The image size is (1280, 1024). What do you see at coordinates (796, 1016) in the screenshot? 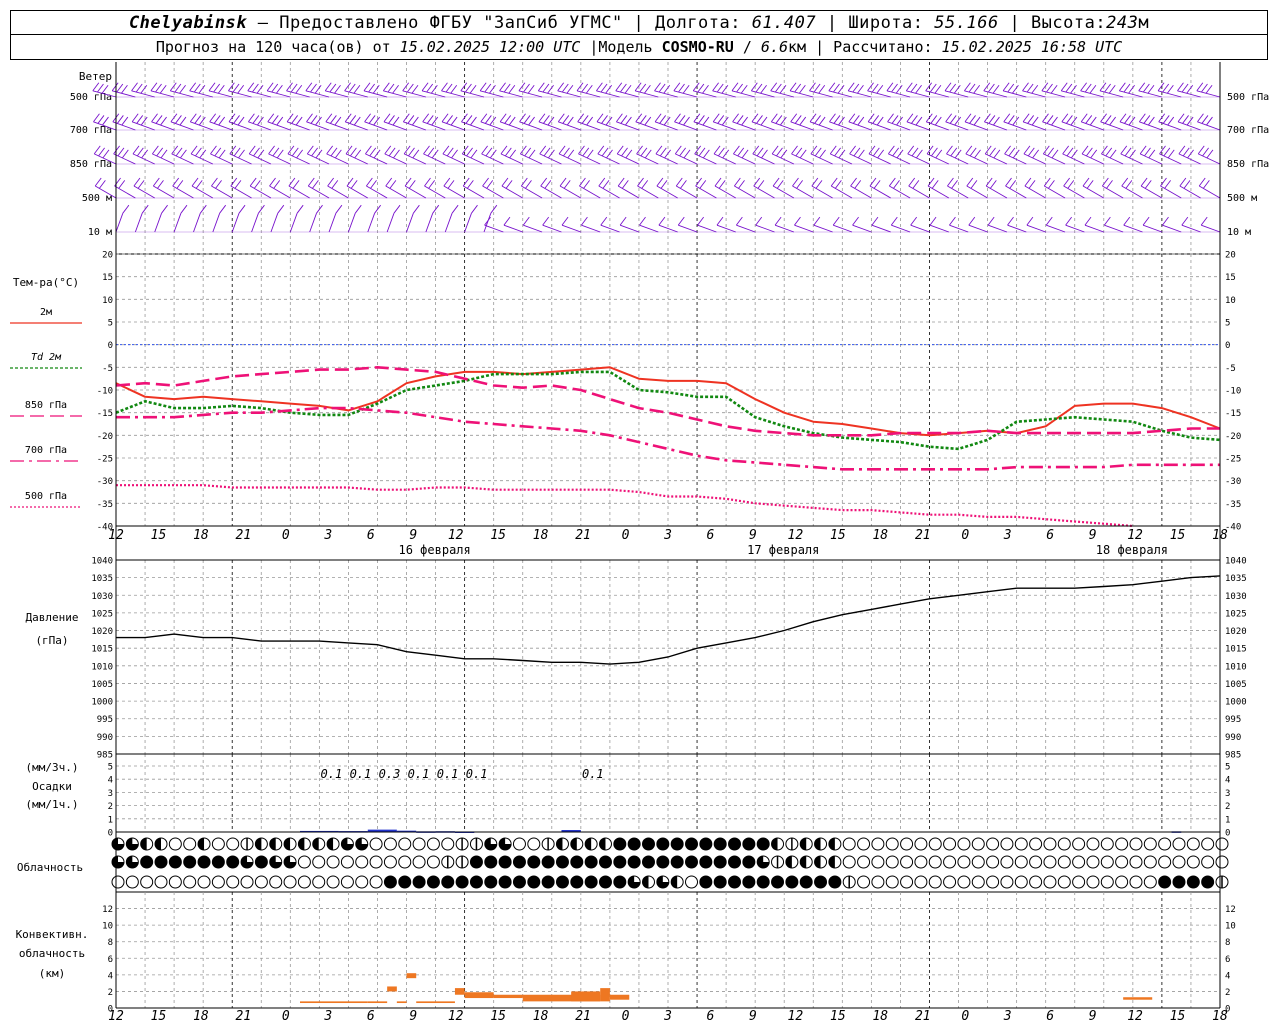
I see `time-tick-label-bottom: 12` at bounding box center [796, 1016].